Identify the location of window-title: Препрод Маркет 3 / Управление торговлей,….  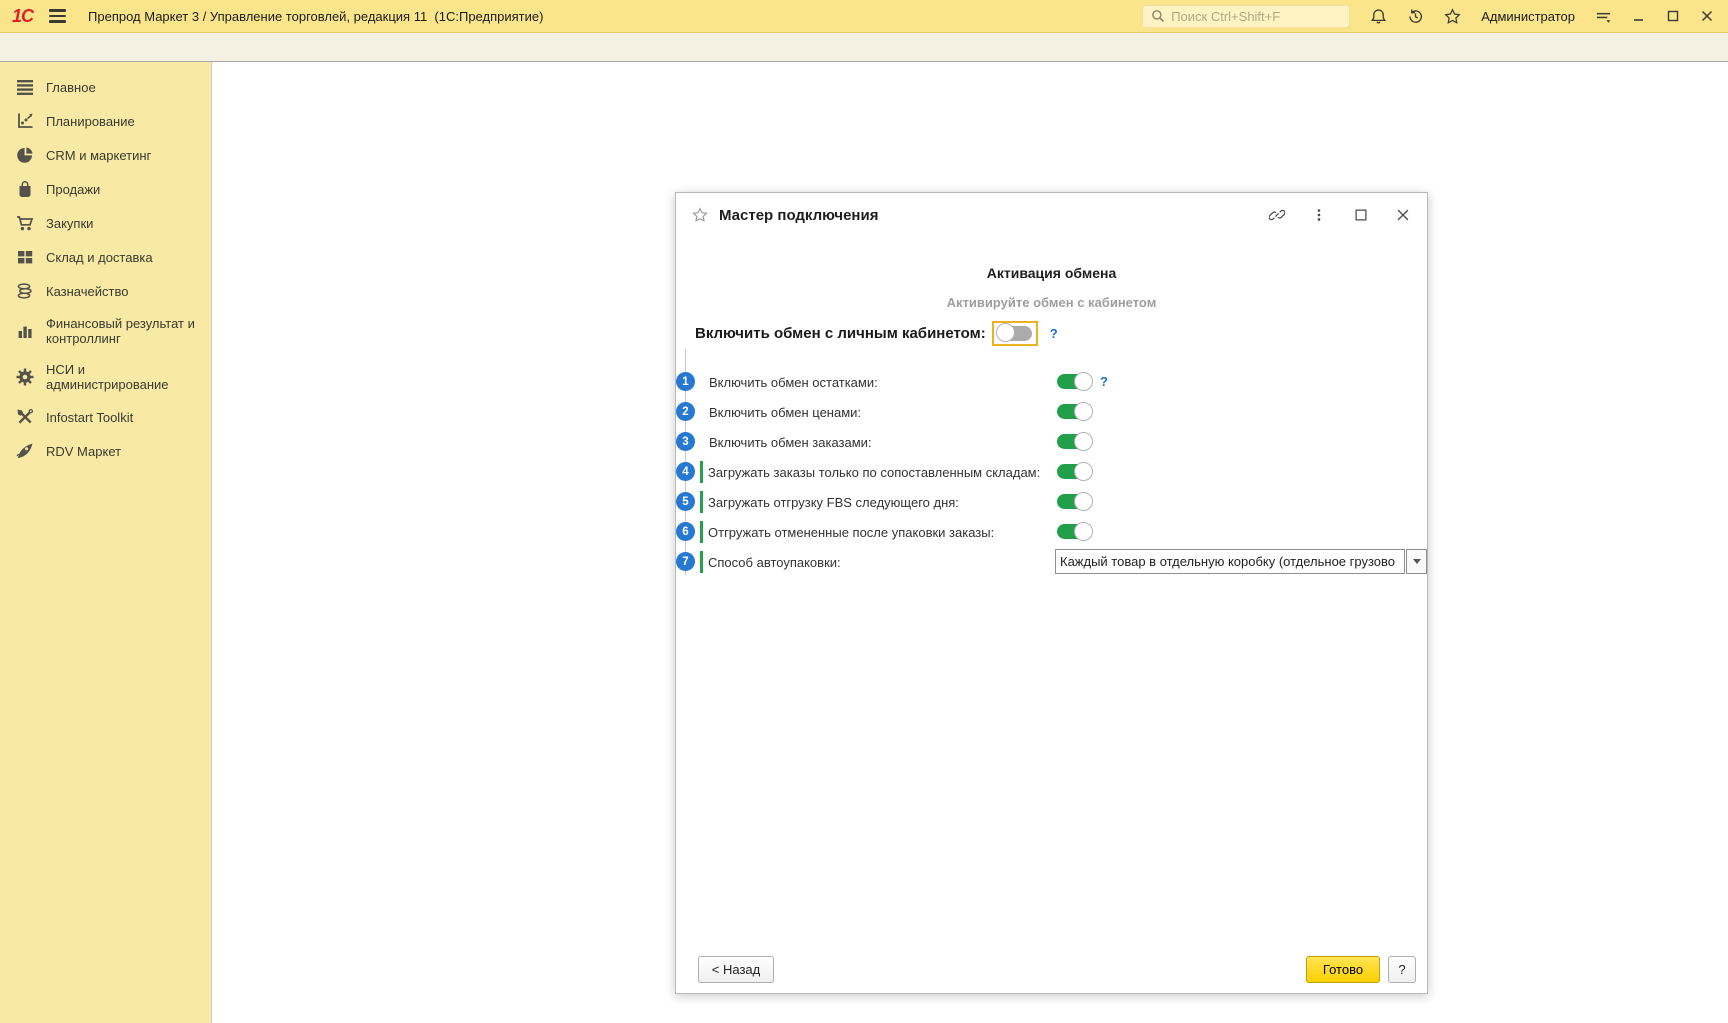
(316, 16).